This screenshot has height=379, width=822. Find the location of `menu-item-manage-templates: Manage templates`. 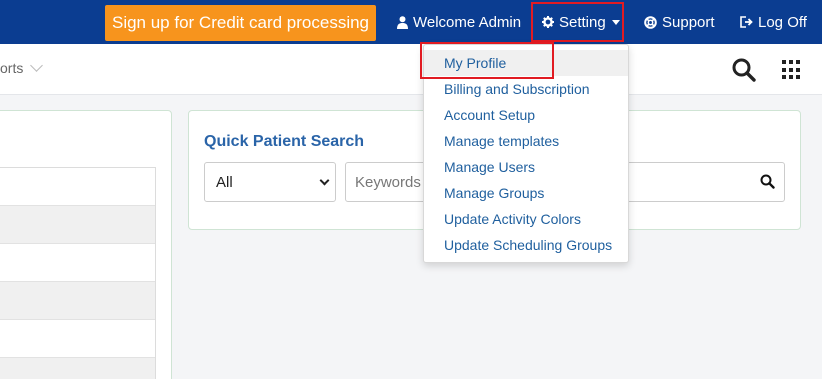

menu-item-manage-templates: Manage templates is located at coordinates (526, 141).